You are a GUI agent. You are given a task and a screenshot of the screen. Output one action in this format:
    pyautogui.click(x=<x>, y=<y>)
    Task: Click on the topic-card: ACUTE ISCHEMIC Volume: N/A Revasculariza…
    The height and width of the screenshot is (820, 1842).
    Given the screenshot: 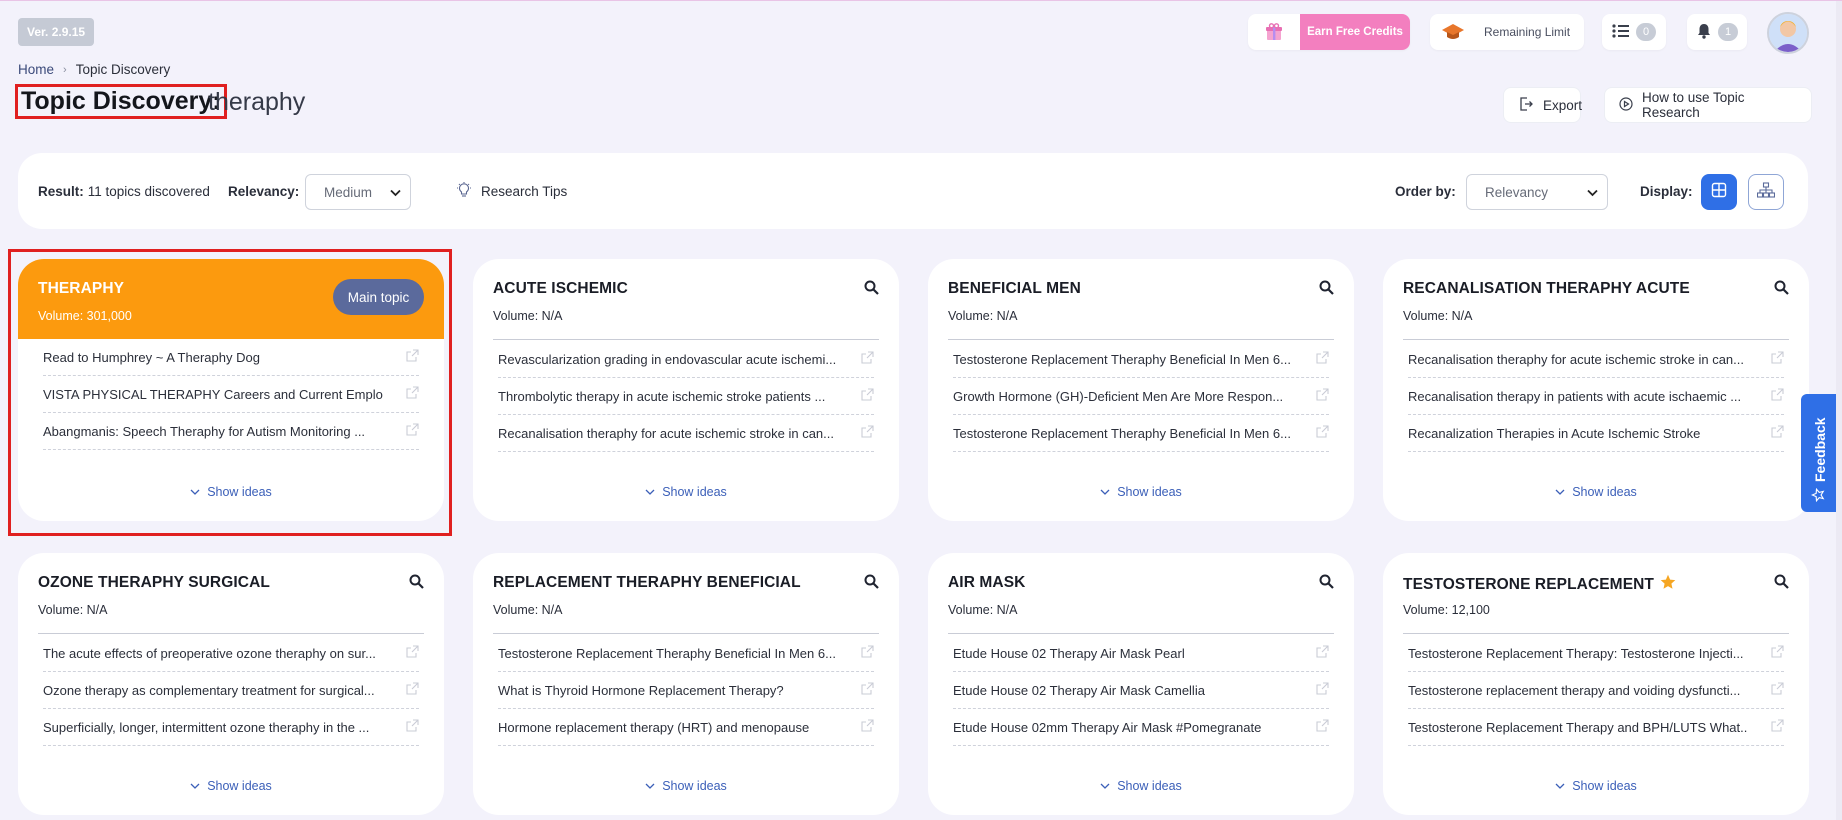 What is the action you would take?
    pyautogui.click(x=686, y=390)
    